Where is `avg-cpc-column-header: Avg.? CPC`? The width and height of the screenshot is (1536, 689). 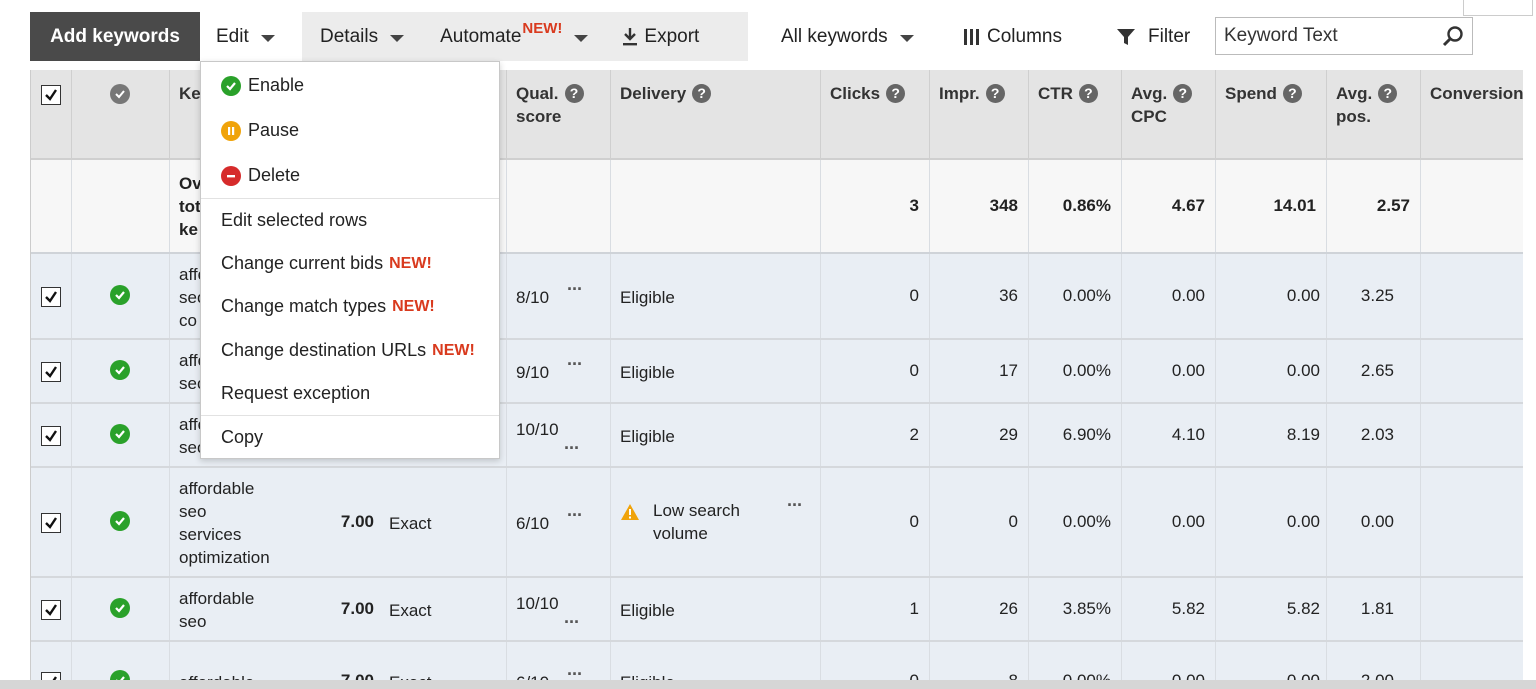 avg-cpc-column-header: Avg.? CPC is located at coordinates (1162, 105).